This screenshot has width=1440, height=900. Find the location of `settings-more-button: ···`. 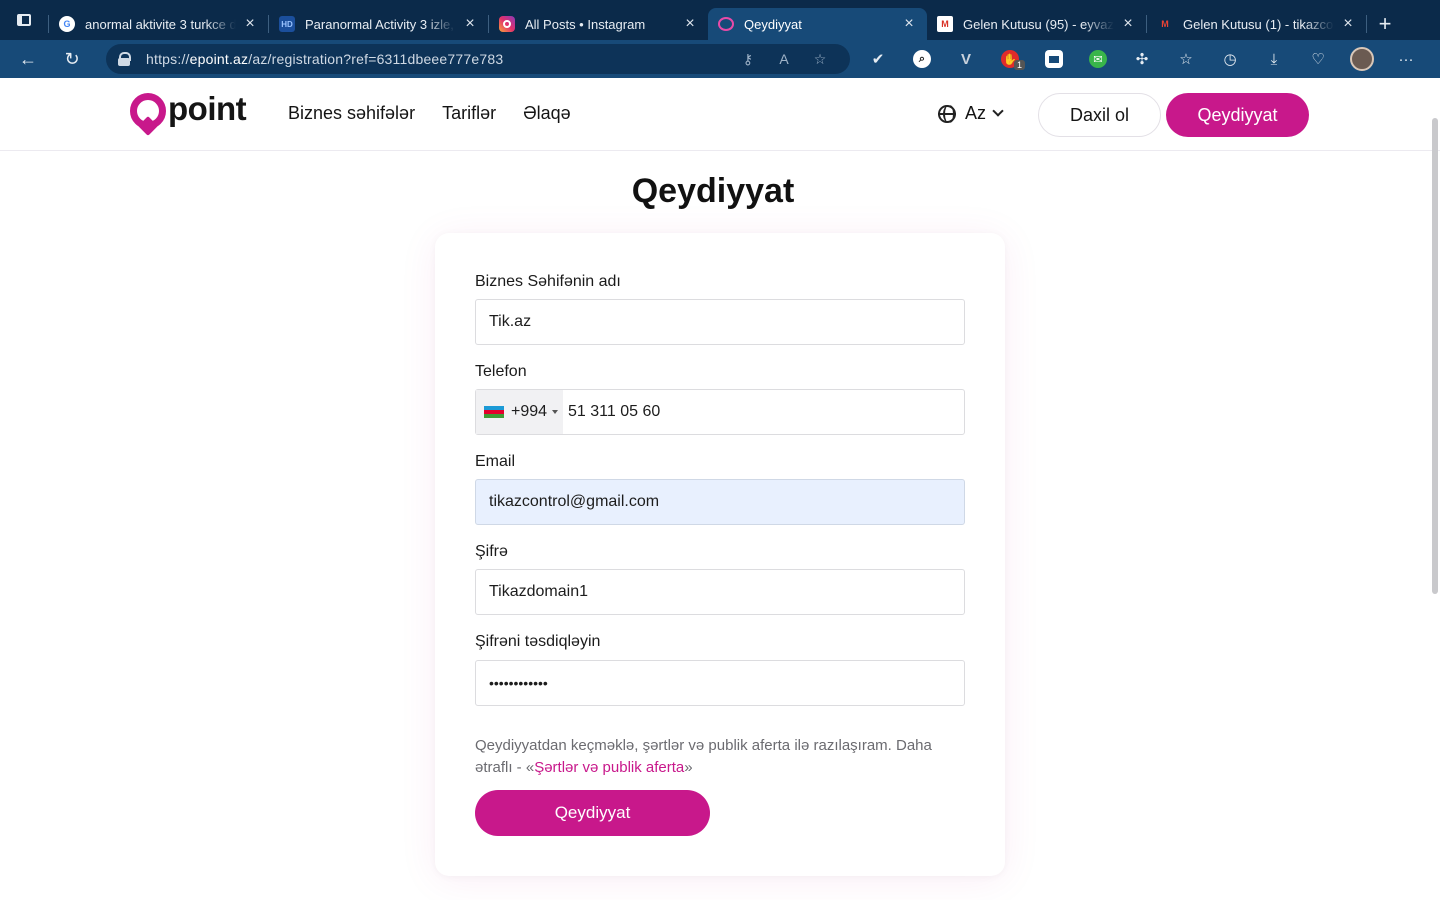

settings-more-button: ··· is located at coordinates (1406, 59).